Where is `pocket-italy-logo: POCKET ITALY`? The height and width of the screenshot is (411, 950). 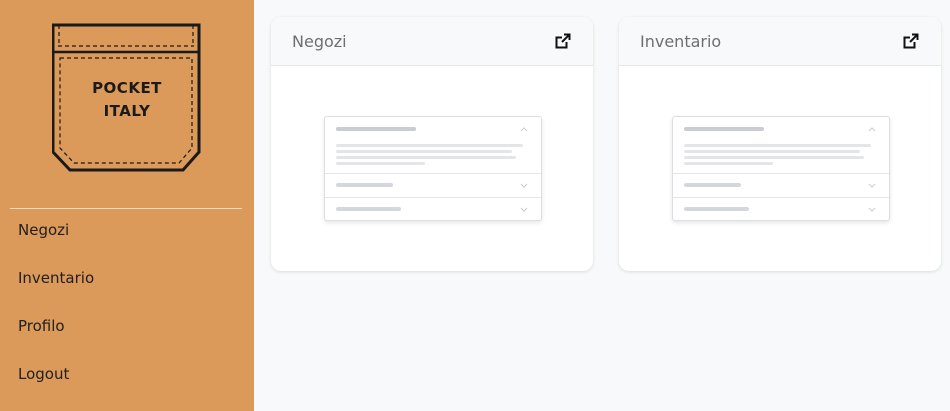
pocket-italy-logo: POCKET ITALY is located at coordinates (126, 98).